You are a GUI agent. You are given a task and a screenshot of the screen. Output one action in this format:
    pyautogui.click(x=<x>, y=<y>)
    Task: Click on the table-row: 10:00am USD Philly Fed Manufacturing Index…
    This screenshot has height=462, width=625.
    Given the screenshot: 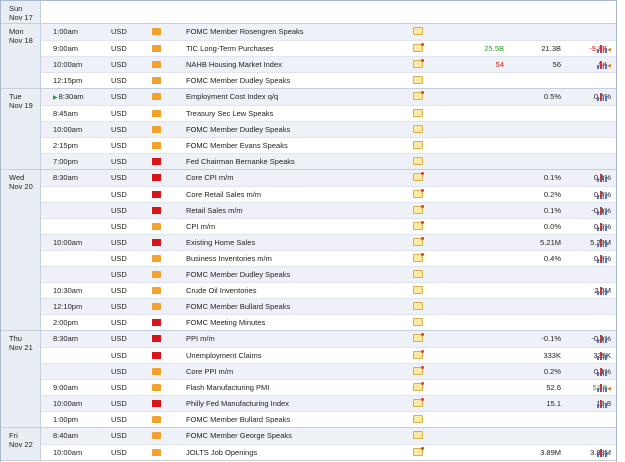 What is the action you would take?
    pyautogui.click(x=328, y=403)
    